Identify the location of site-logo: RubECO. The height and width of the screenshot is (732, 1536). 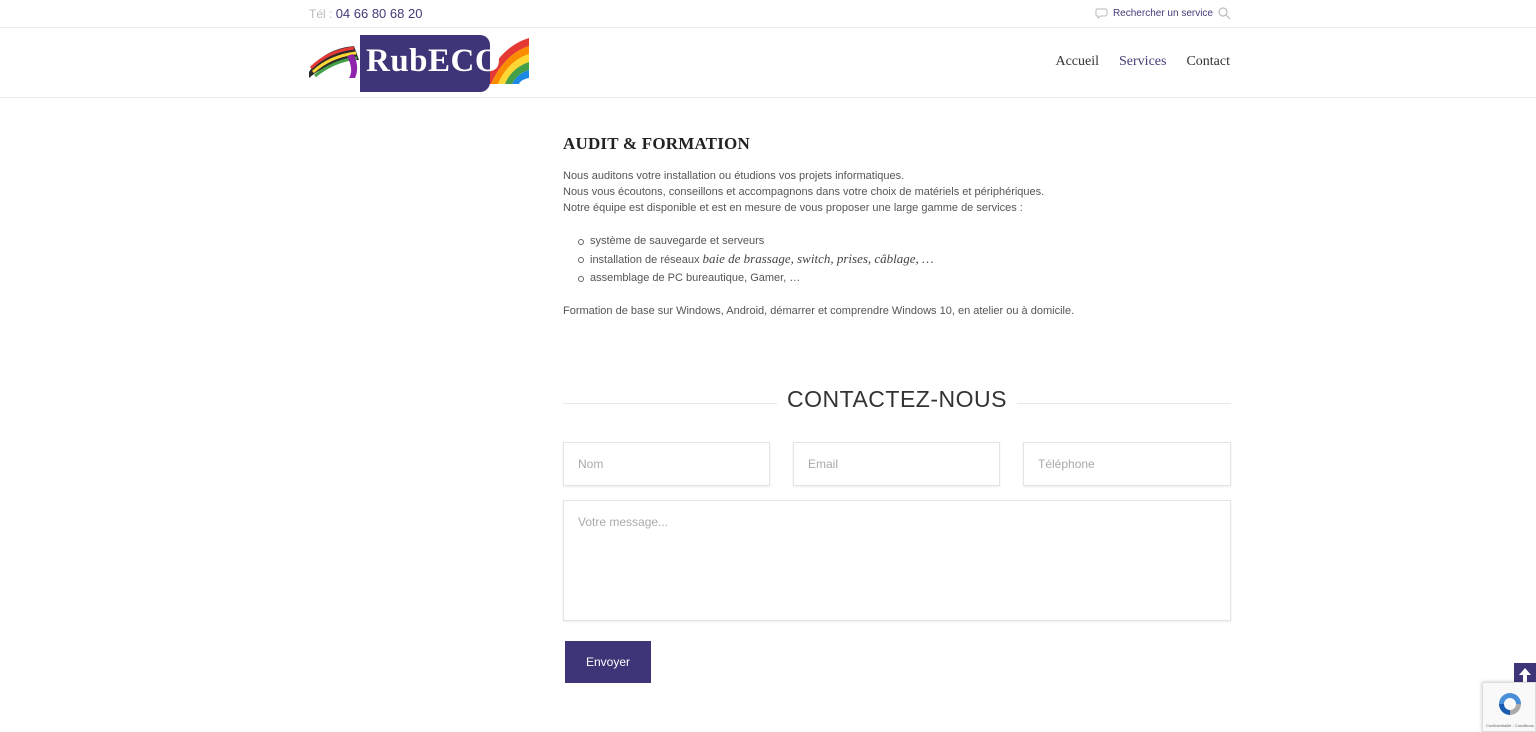
(419, 63).